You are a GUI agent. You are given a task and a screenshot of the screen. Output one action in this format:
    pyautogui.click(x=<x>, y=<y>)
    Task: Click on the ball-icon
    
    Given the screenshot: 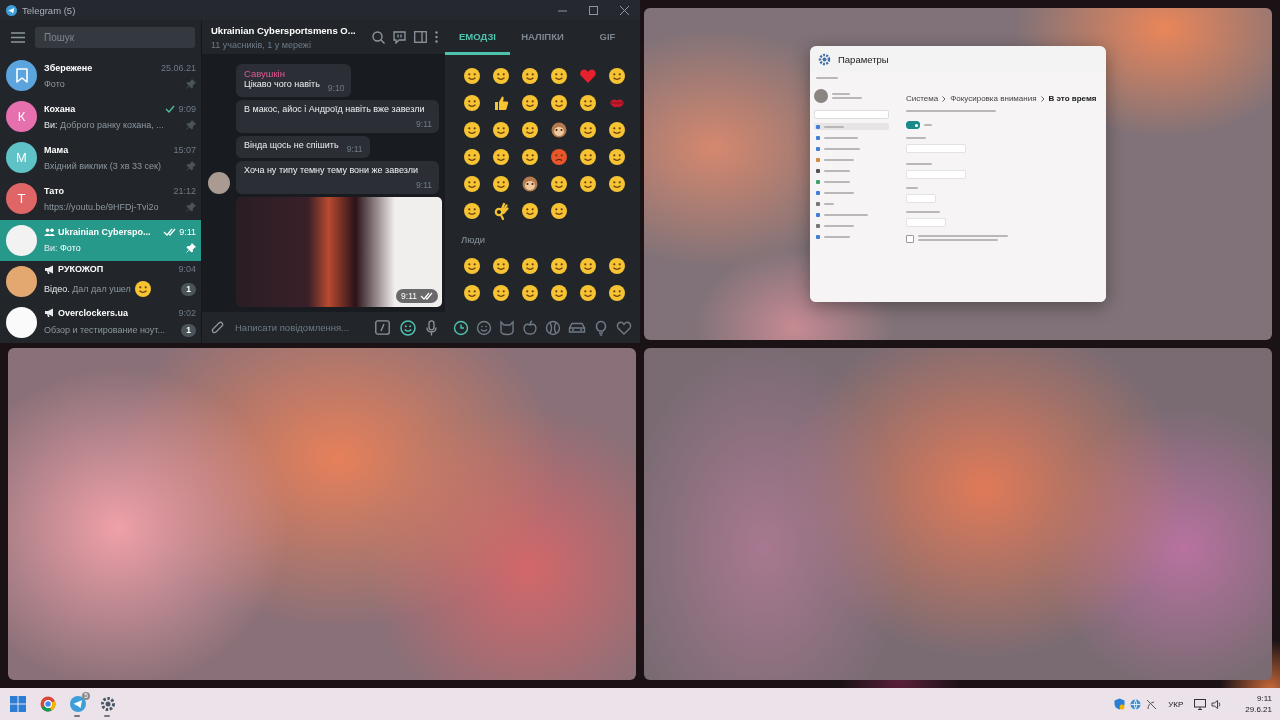 What is the action you would take?
    pyautogui.click(x=553, y=327)
    